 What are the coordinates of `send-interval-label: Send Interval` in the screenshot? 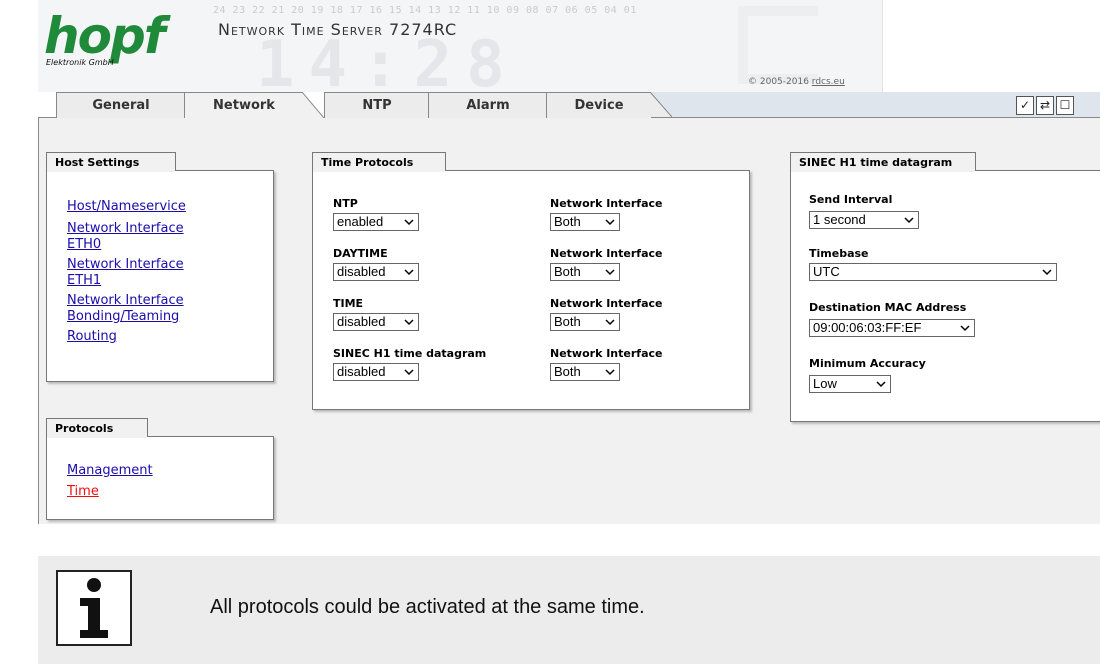 It's located at (851, 199).